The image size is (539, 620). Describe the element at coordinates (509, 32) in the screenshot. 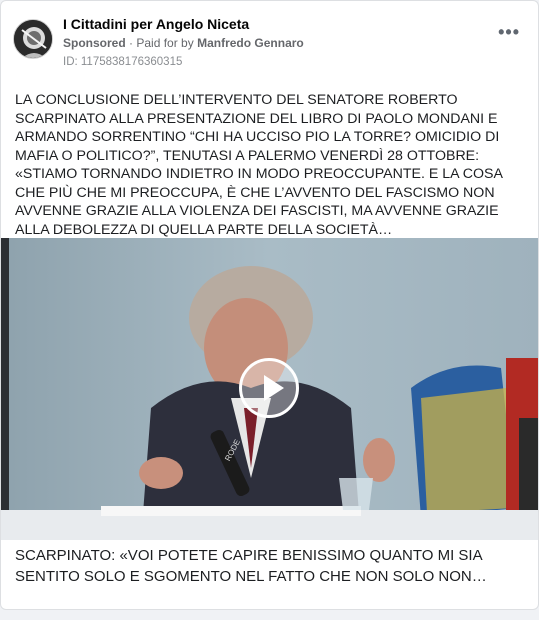

I see `more-options-icon: •••` at that location.